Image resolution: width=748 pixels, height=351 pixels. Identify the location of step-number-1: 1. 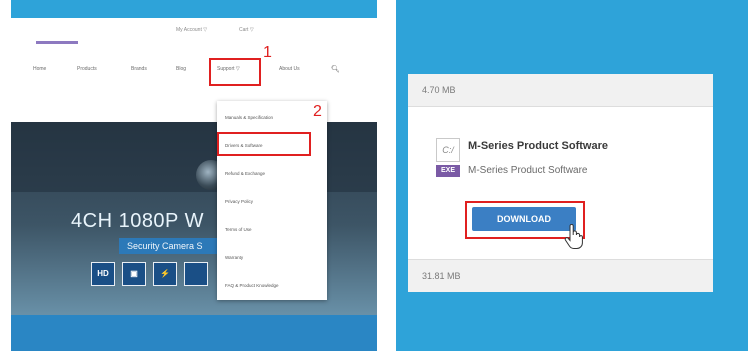
(267, 52).